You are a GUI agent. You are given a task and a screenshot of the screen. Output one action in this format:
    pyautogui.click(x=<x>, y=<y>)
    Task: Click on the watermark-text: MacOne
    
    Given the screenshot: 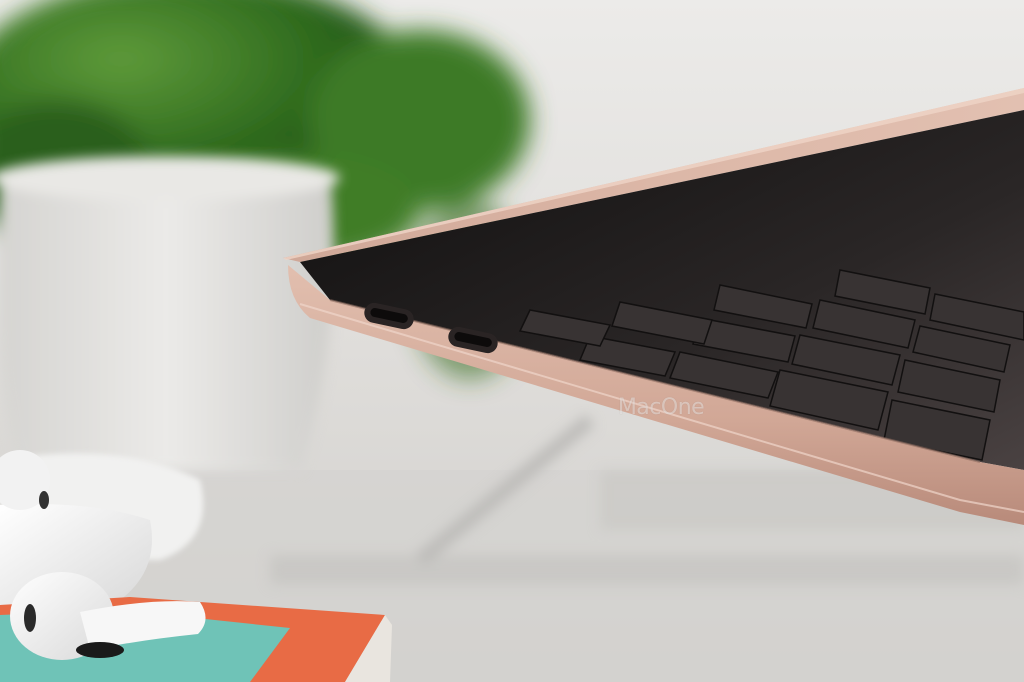 What is the action you would take?
    pyautogui.click(x=661, y=407)
    